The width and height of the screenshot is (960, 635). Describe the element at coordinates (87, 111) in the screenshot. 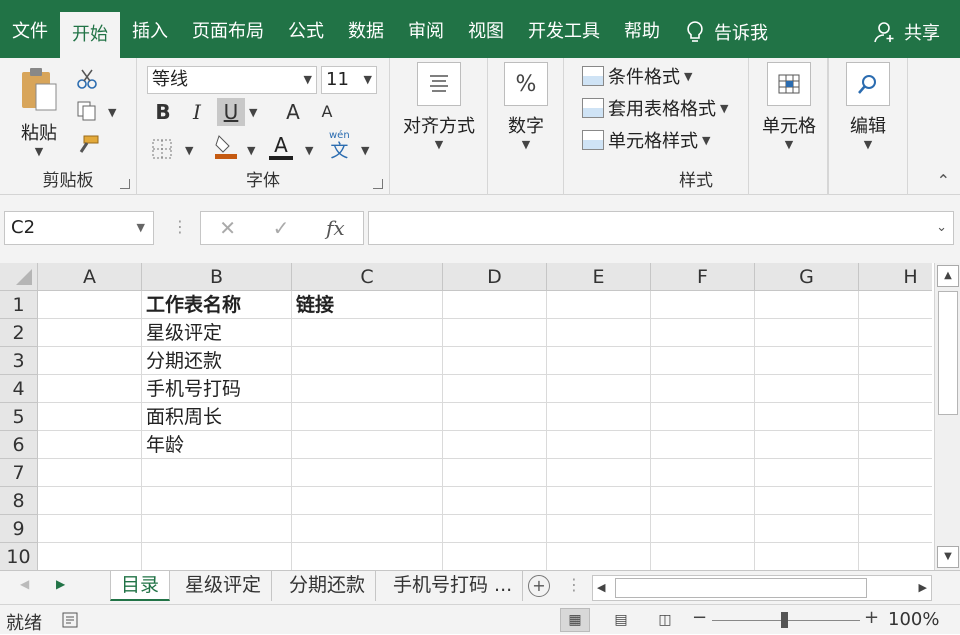

I see `copy-icon` at that location.